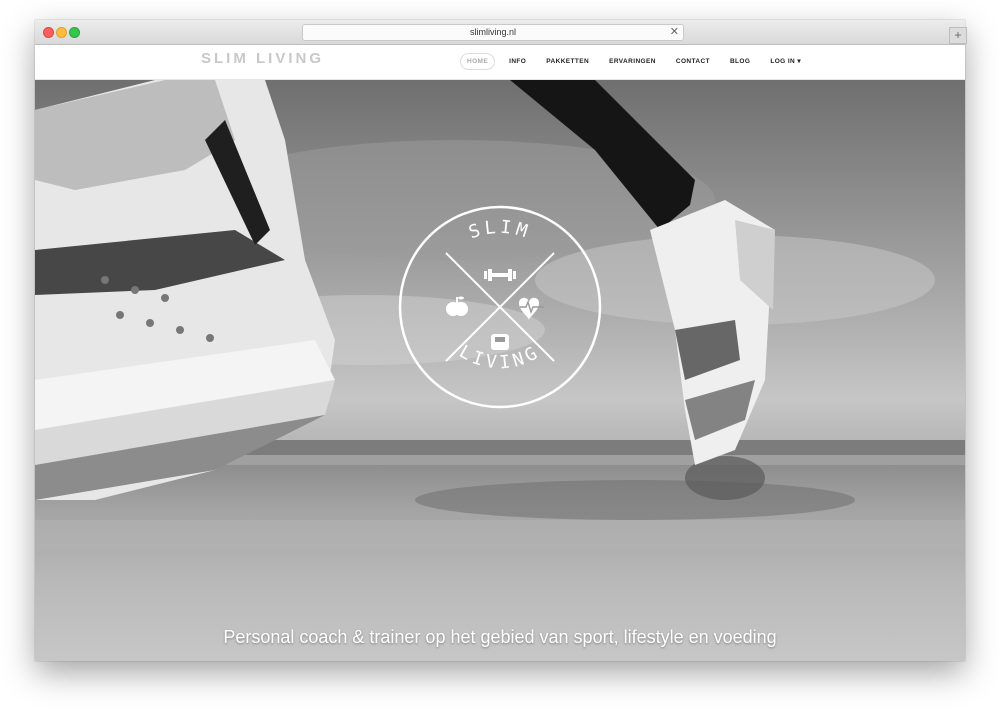  Describe the element at coordinates (500, 275) in the screenshot. I see `dumbbell-icon` at that location.